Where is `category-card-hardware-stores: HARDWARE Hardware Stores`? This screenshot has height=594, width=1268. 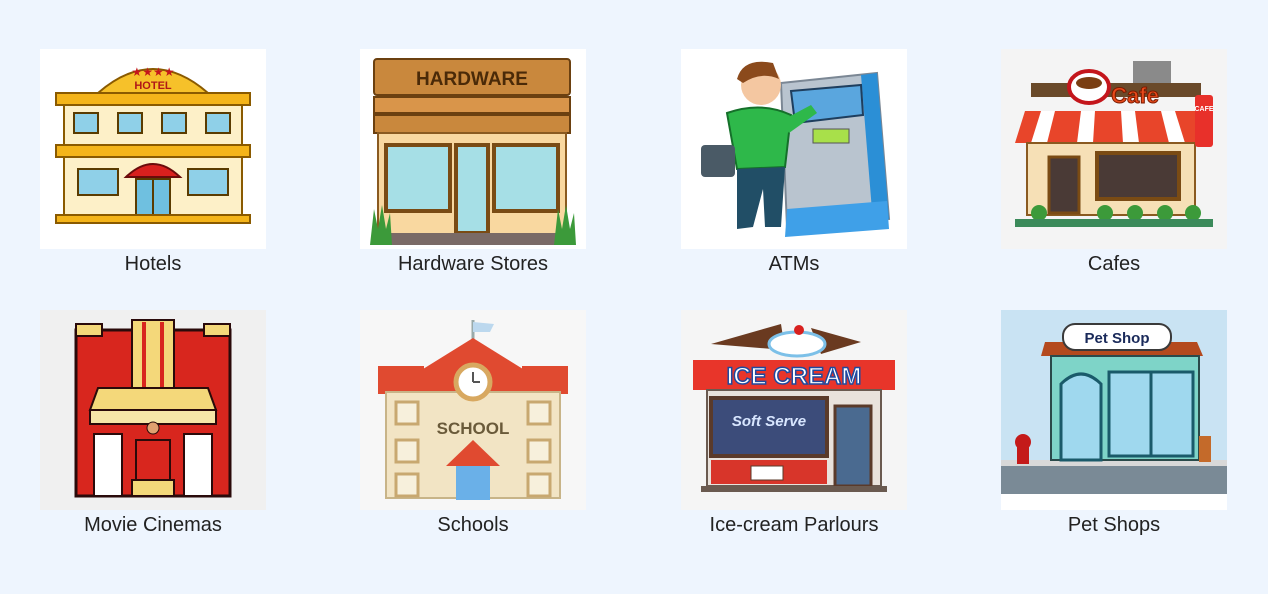
category-card-hardware-stores: HARDWARE Hardware Stores is located at coordinates (473, 162).